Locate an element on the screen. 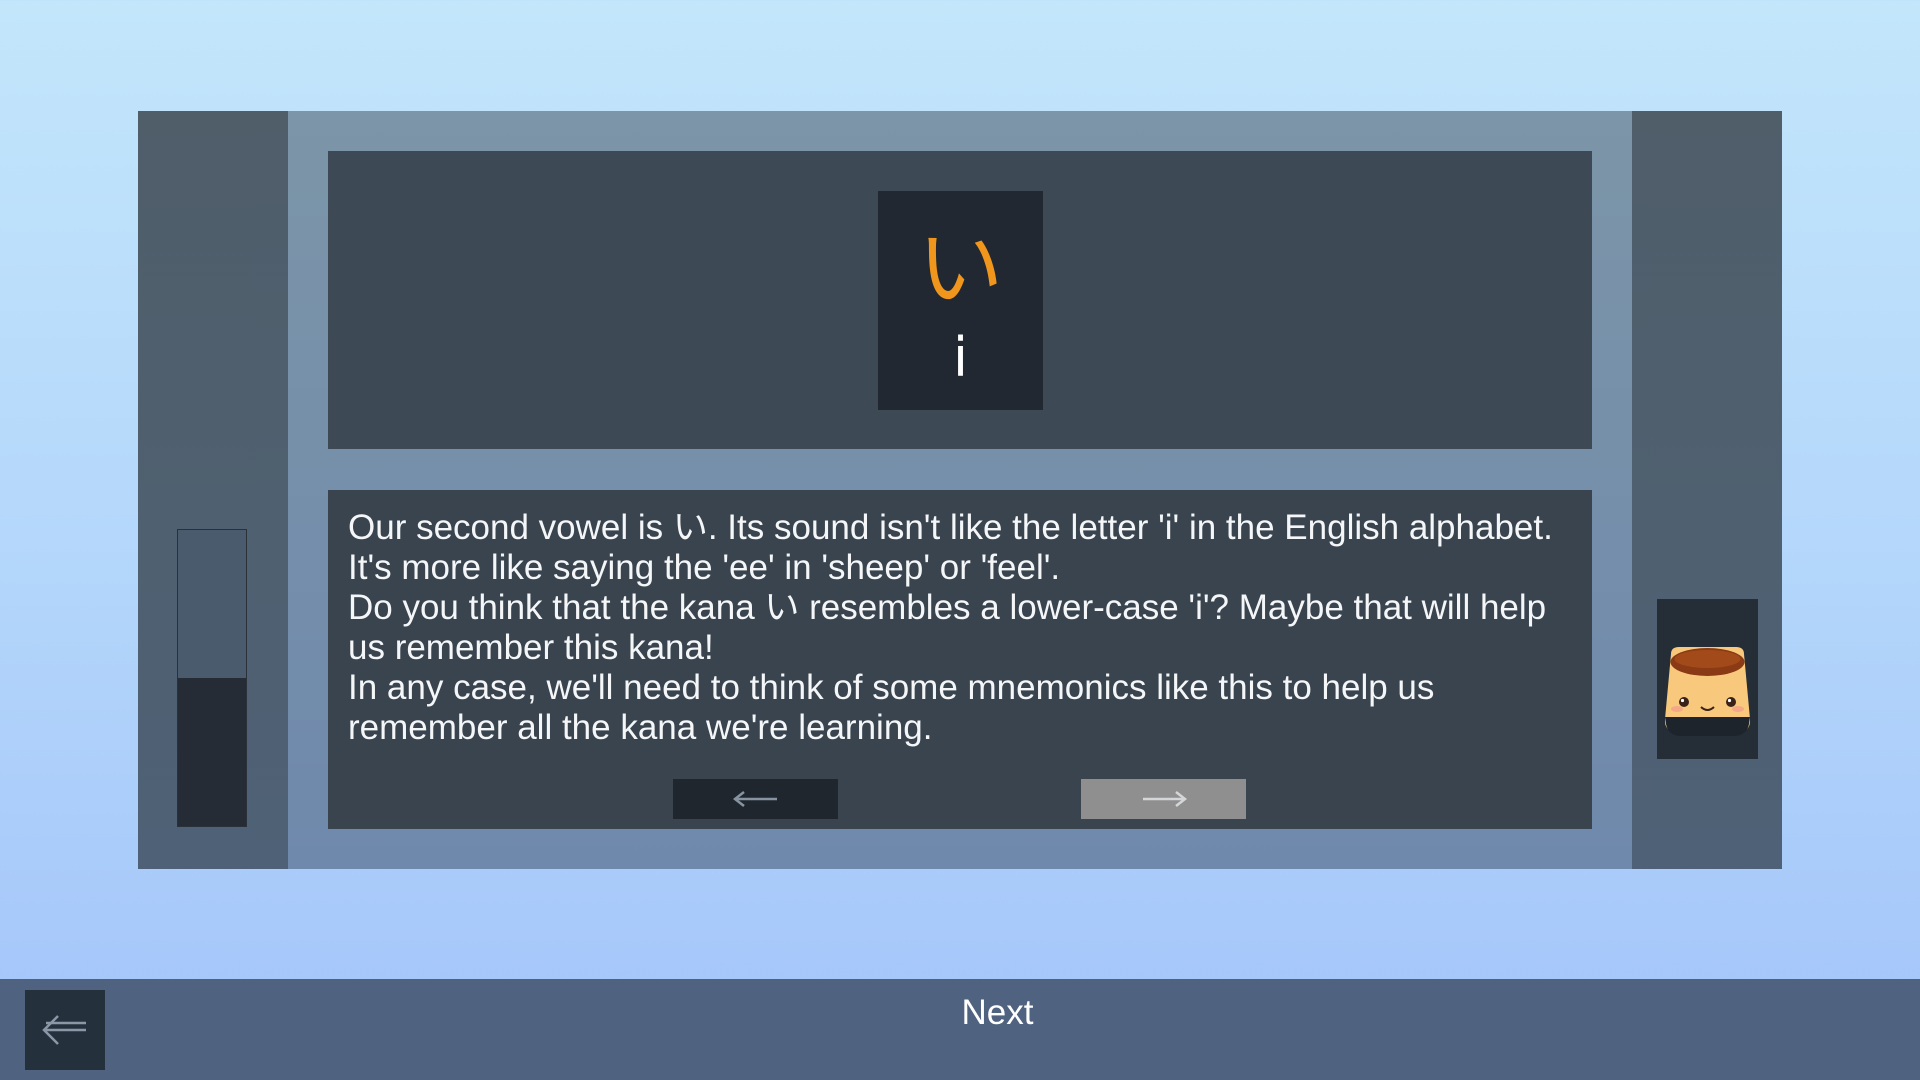 The image size is (1920, 1080). right-arrow-icon is located at coordinates (1164, 799).